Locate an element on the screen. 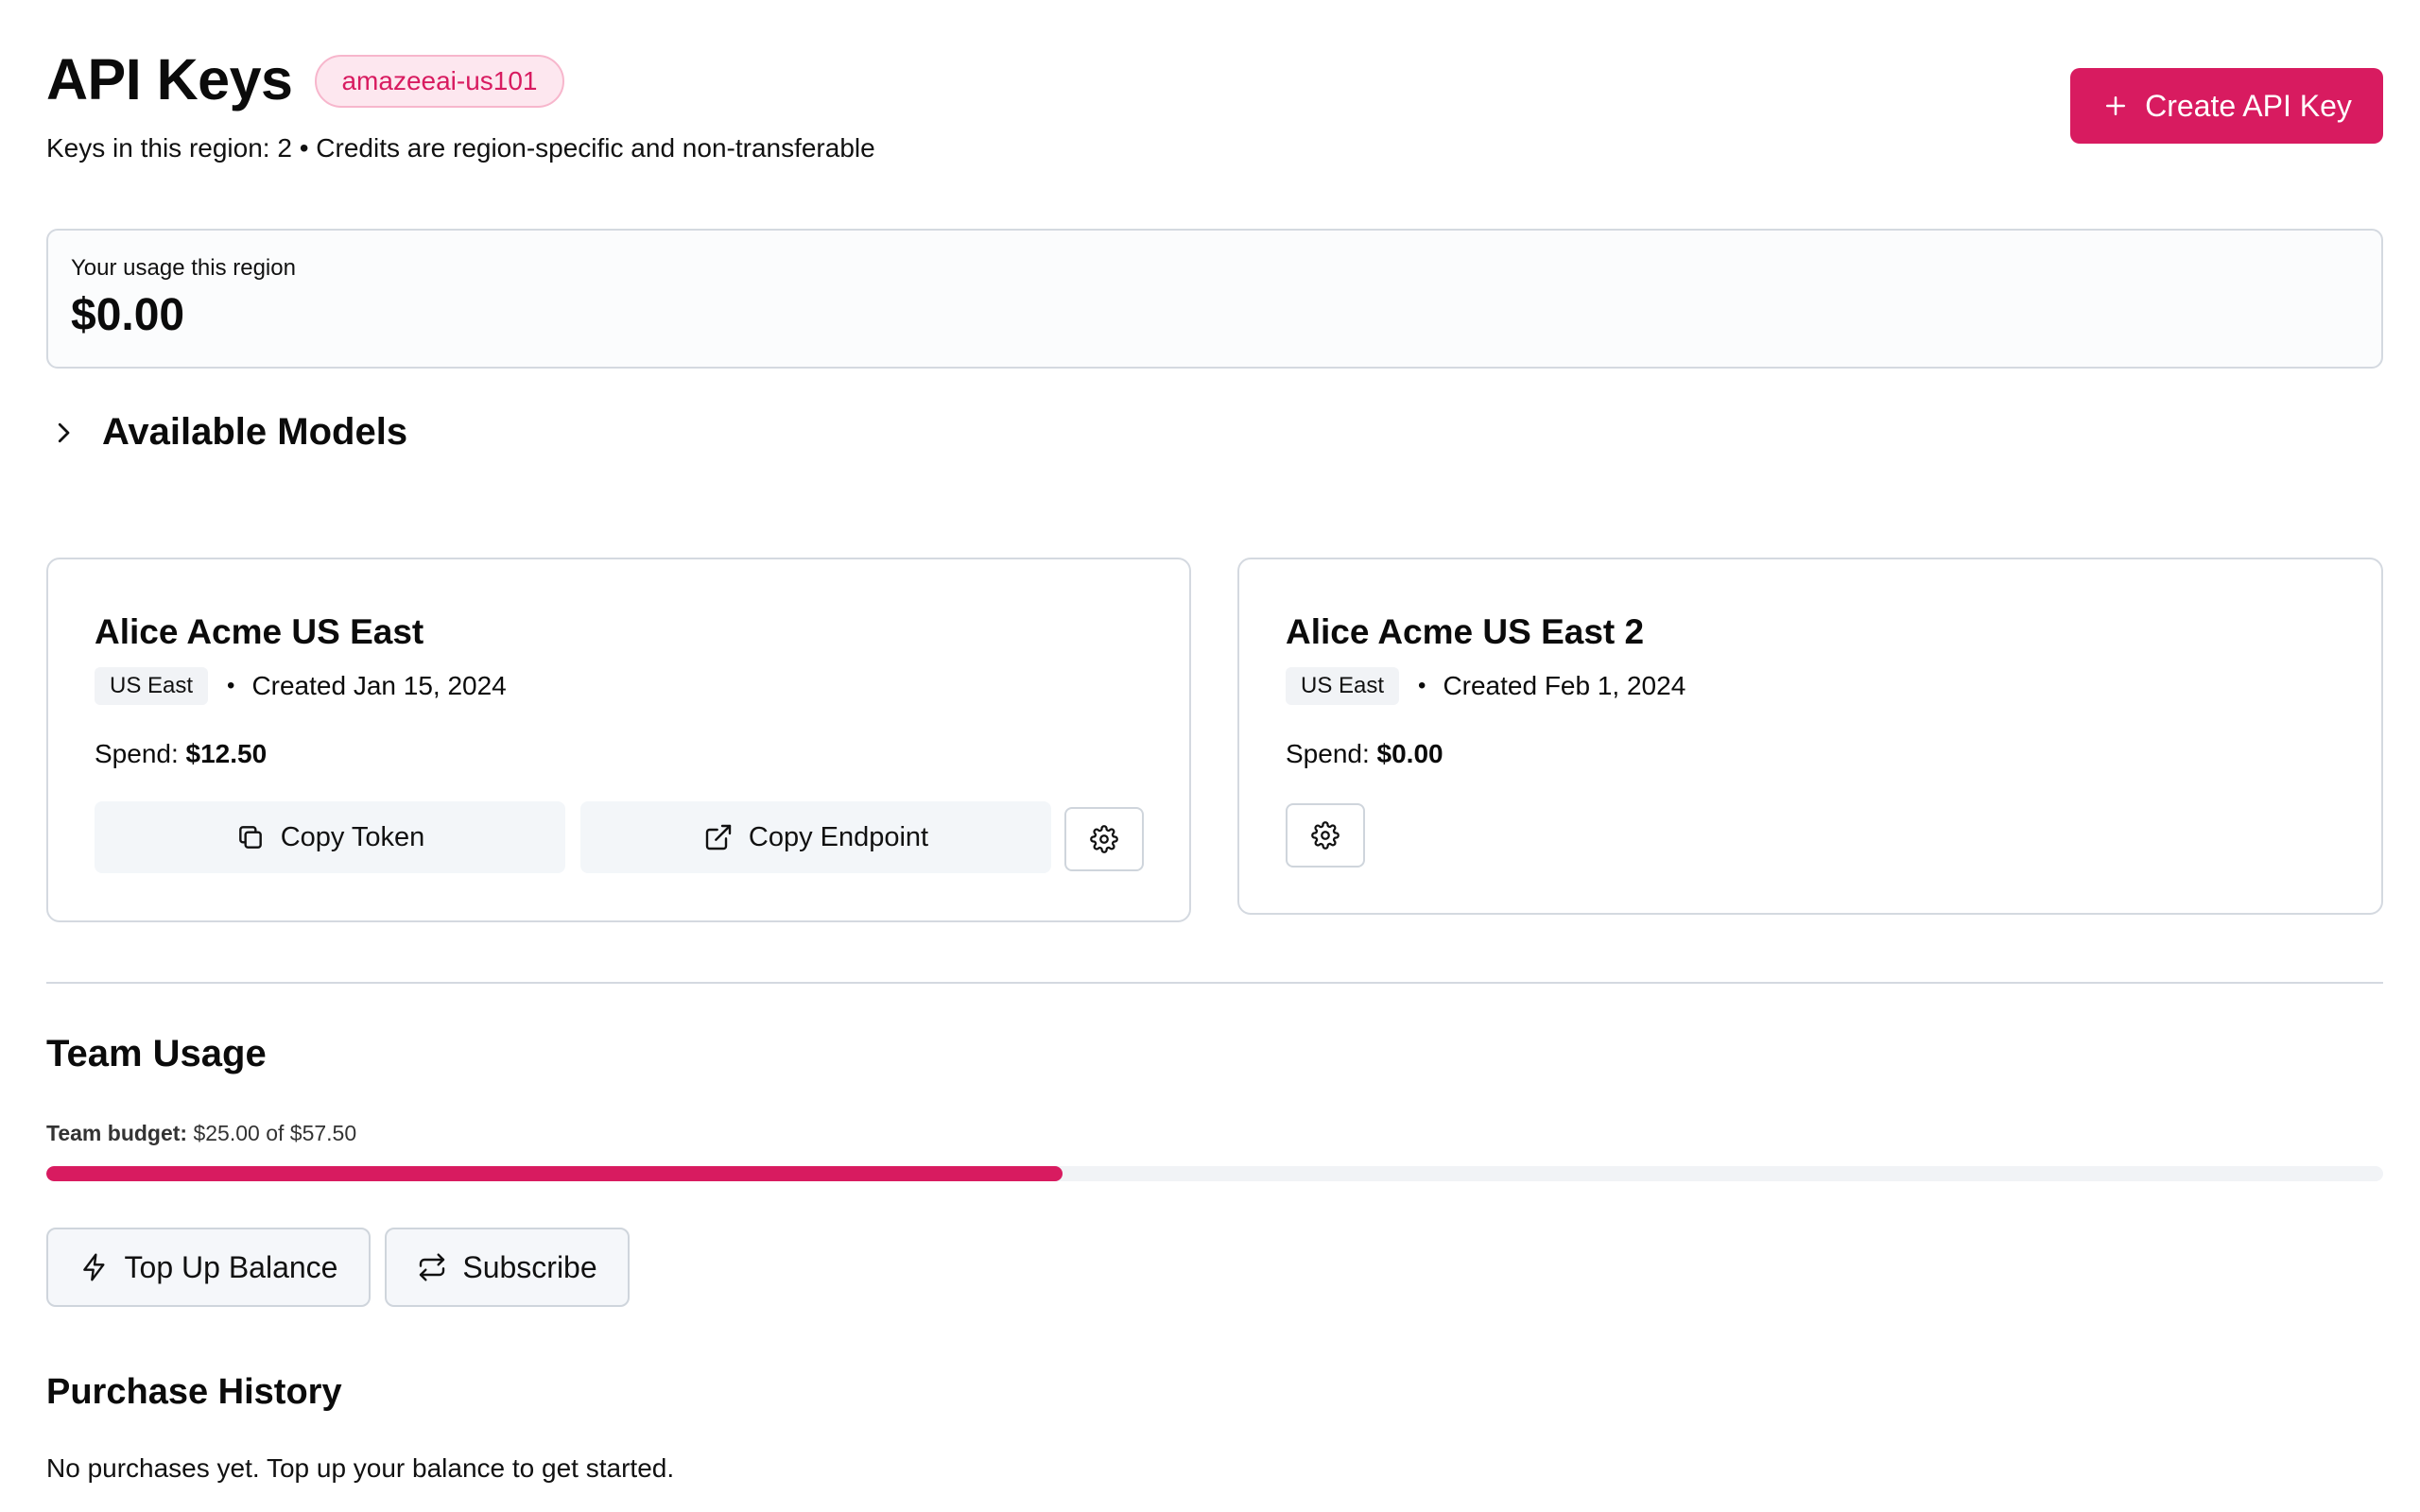 The height and width of the screenshot is (1512, 2420). region-badge: amazeeai-us101 is located at coordinates (439, 81).